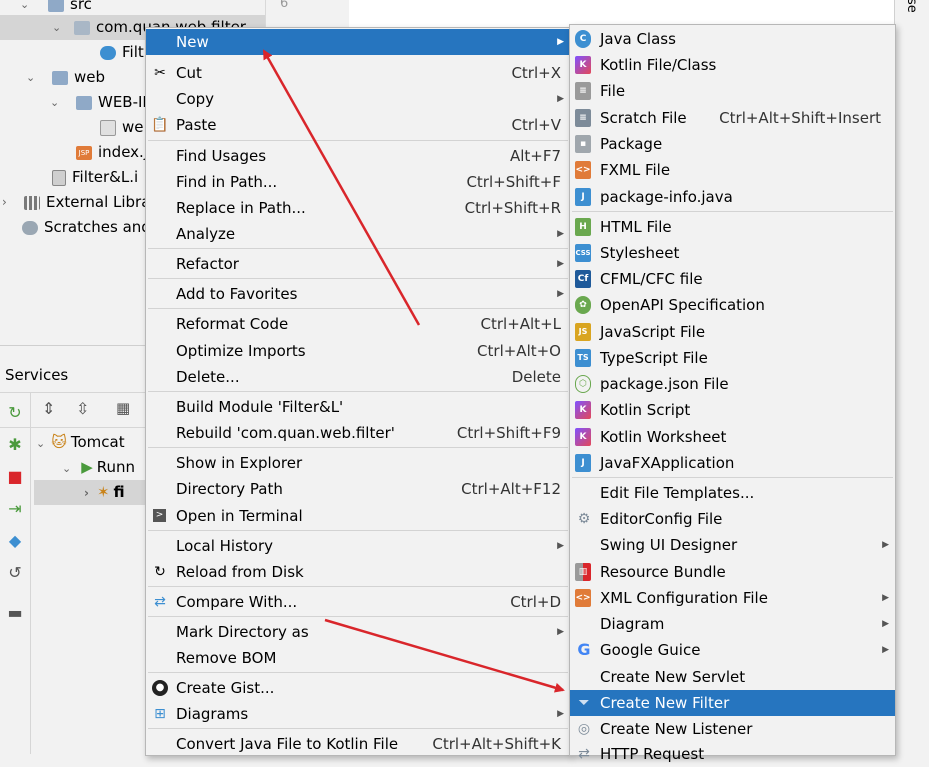  Describe the element at coordinates (341, 187) in the screenshot. I see `annotation-arrow-to-new` at that location.